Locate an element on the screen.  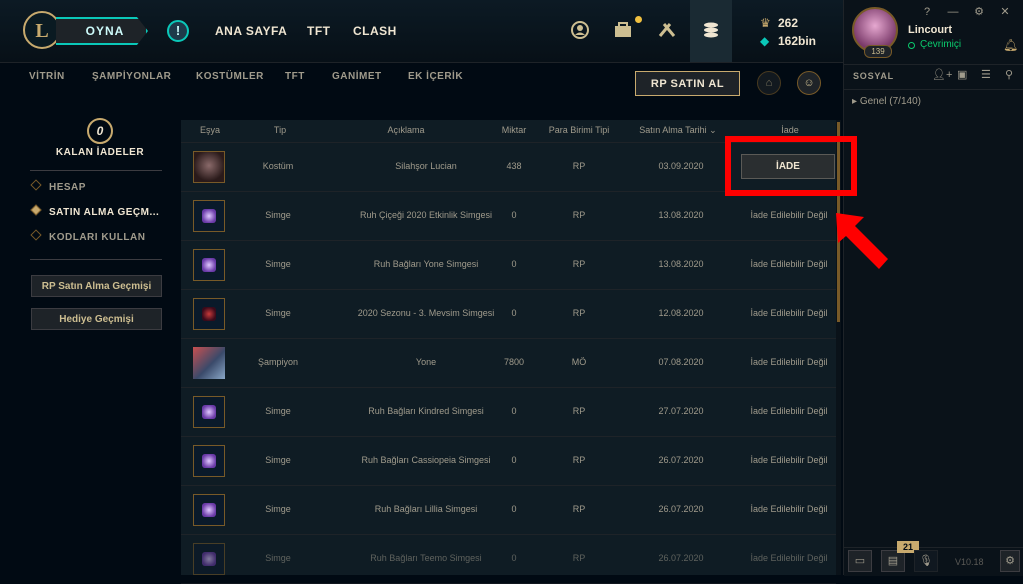
chevron-right-icon: ▸ is located at coordinates (855, 101).